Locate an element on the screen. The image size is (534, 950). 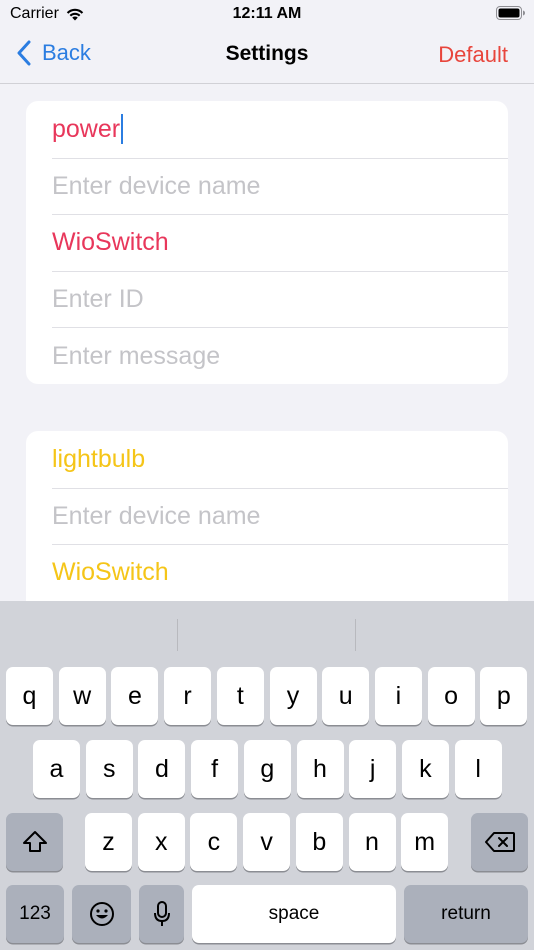
microphone-key is located at coordinates (161, 914).